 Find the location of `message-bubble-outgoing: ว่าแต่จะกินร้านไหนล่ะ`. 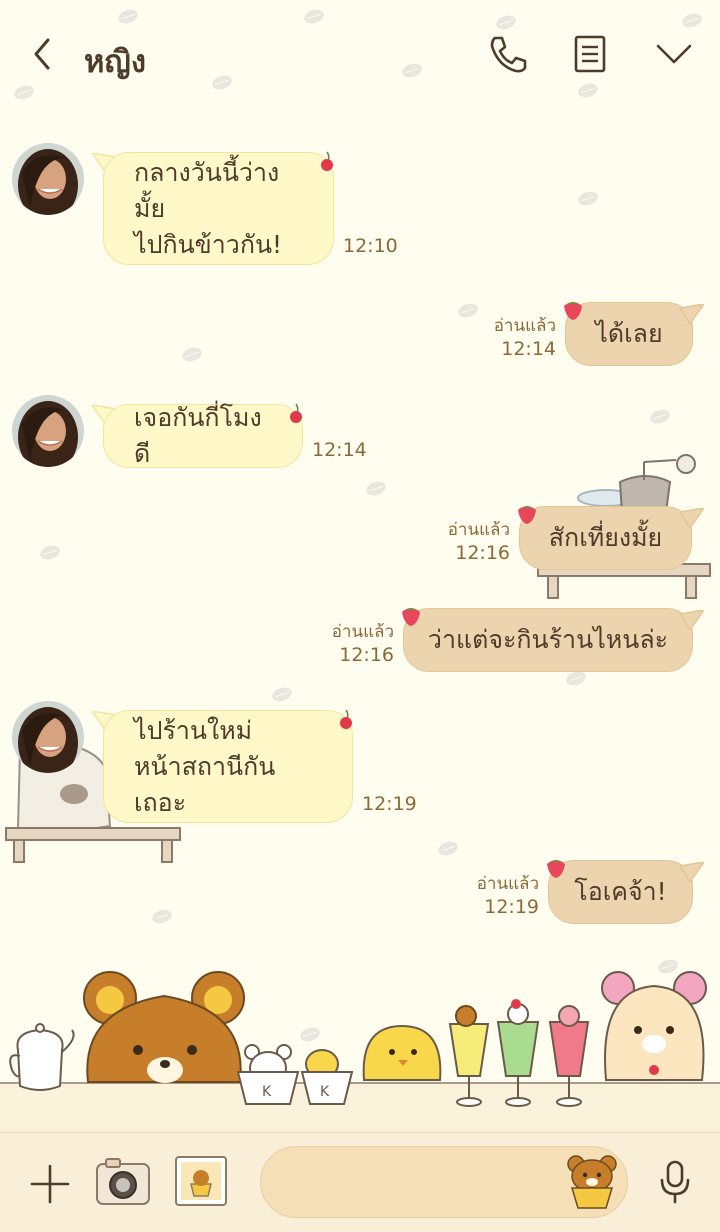

message-bubble-outgoing: ว่าแต่จะกินร้านไหนล่ะ is located at coordinates (548, 640).